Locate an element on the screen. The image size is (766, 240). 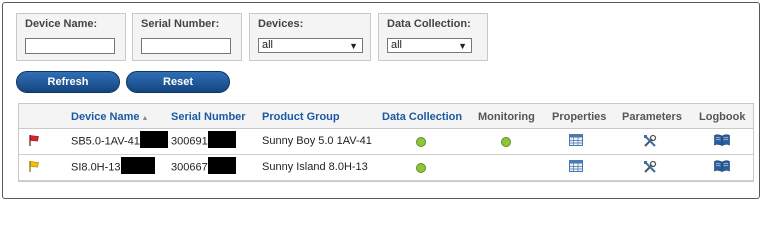
column-header-product-group: Product Group is located at coordinates (301, 117).